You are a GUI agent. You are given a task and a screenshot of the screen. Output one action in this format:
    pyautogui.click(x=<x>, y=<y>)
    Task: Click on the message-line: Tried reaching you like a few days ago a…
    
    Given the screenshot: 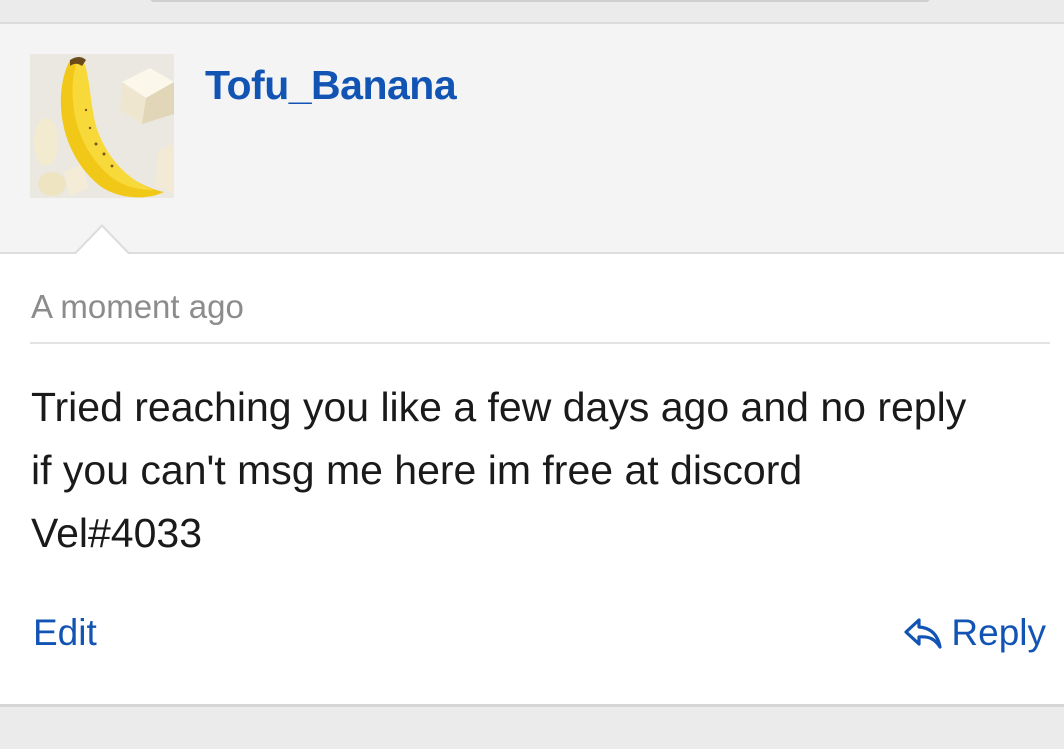 What is the action you would take?
    pyautogui.click(x=499, y=407)
    